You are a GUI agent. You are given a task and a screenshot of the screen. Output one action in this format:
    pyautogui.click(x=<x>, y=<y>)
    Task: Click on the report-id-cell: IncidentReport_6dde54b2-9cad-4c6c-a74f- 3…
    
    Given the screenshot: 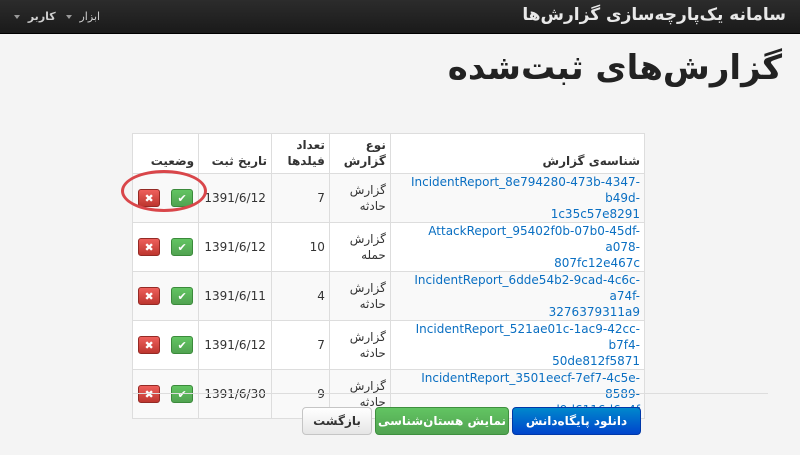 What is the action you would take?
    pyautogui.click(x=517, y=296)
    